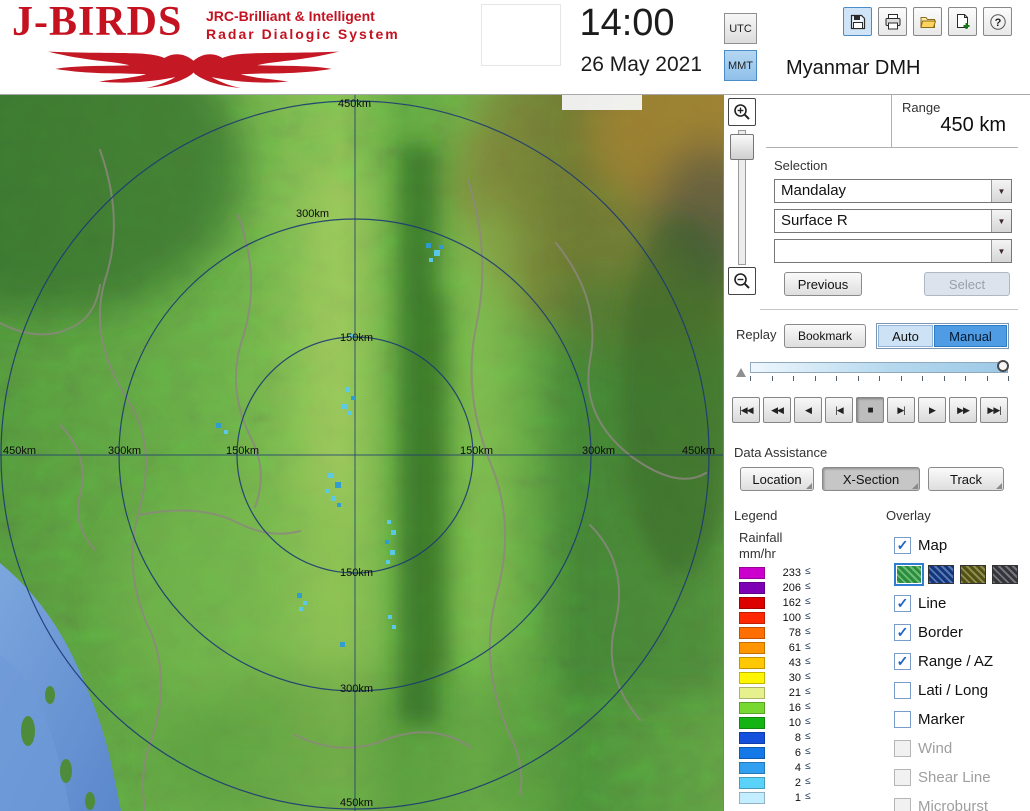 The height and width of the screenshot is (811, 1030). What do you see at coordinates (741, 372) in the screenshot?
I see `timeline-start-marker` at bounding box center [741, 372].